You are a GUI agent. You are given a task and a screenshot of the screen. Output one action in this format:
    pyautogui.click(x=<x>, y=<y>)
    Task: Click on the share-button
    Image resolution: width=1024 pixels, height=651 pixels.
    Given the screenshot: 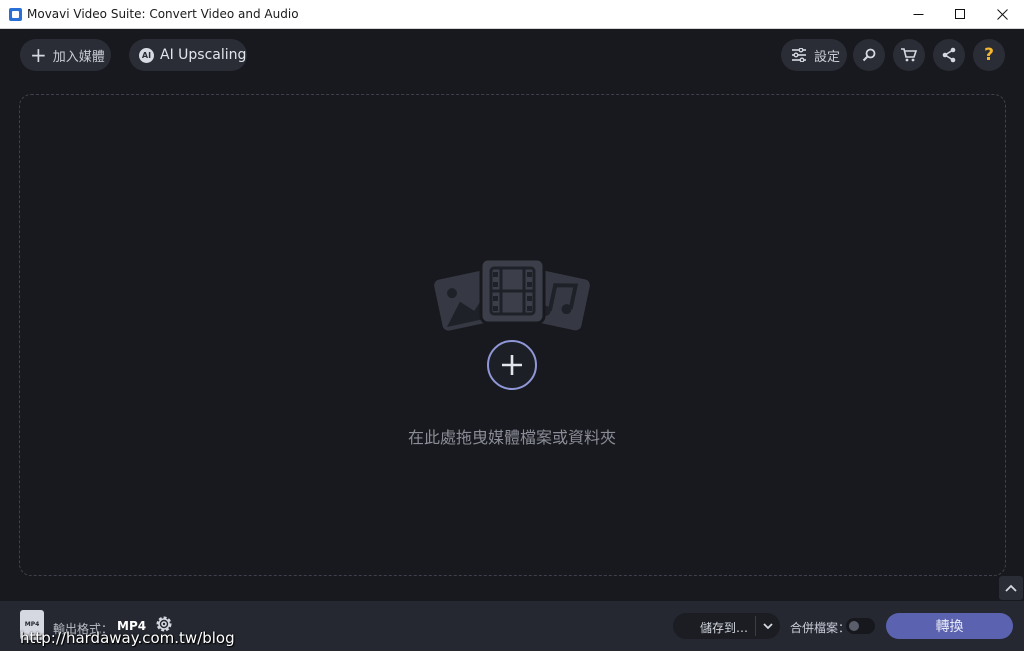 What is the action you would take?
    pyautogui.click(x=949, y=55)
    